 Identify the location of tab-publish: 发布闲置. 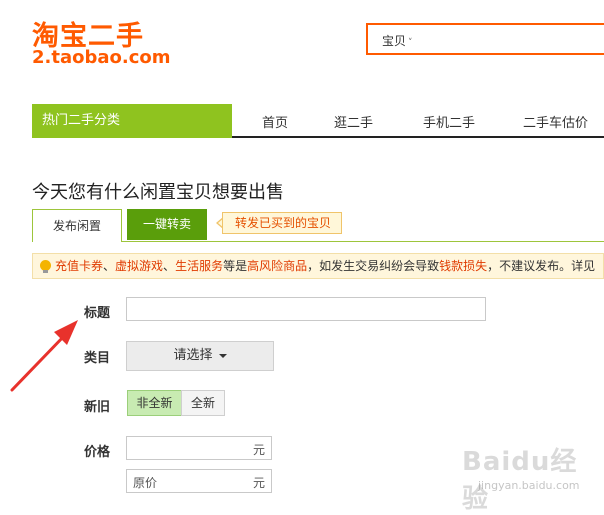
(77, 225).